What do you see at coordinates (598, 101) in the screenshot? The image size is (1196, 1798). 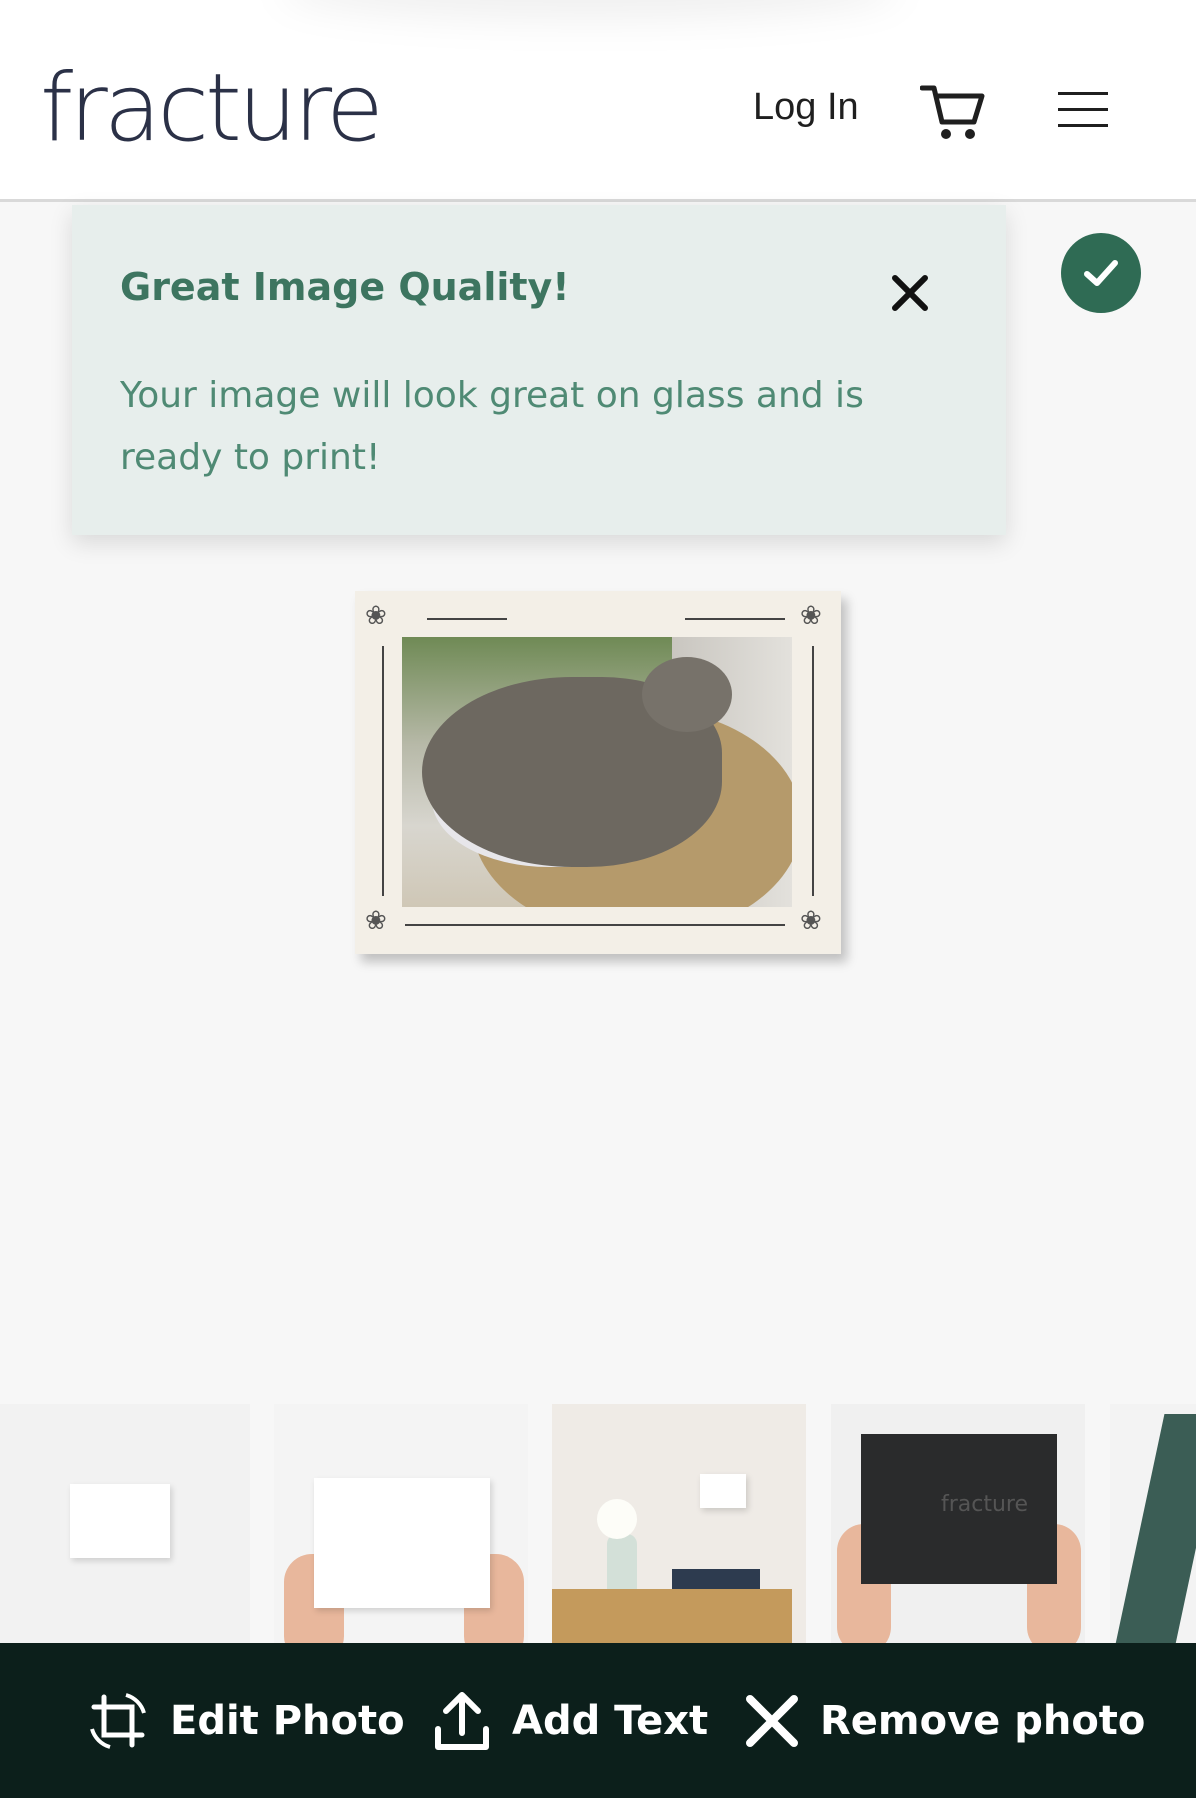 I see `site-header: fracture Log In` at bounding box center [598, 101].